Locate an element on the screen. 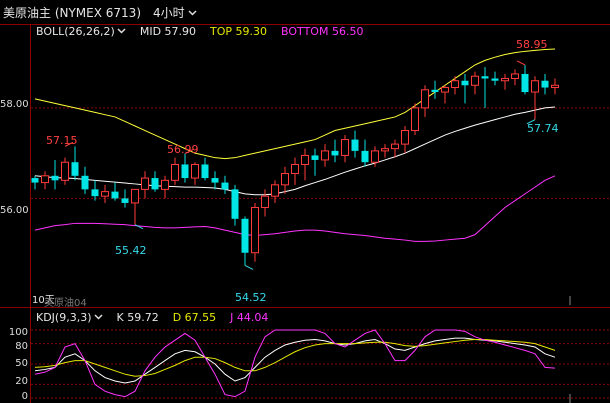  kdj-legend: KDJ(9,3,3) K 59.72 D 67.55 J 44.04 is located at coordinates (152, 317).